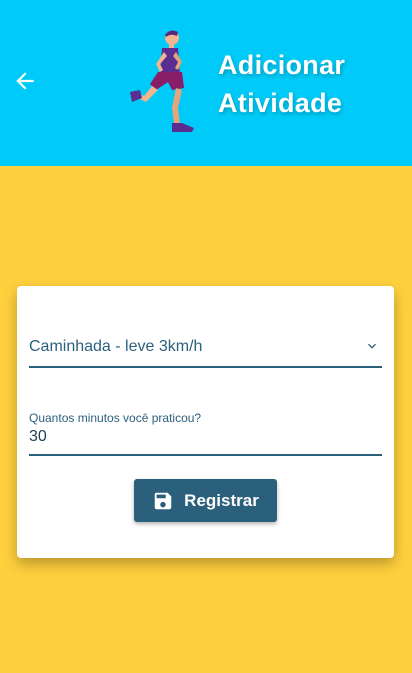  I want to click on minutes-field: Quantos minutos você praticou?, so click(205, 432).